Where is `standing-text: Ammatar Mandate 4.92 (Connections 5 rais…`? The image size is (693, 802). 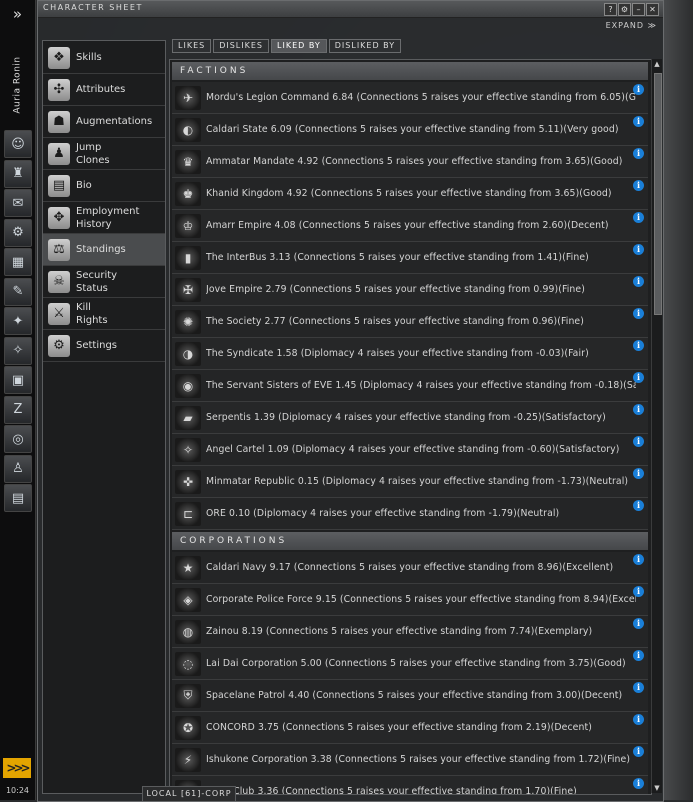 standing-text: Ammatar Mandate 4.92 (Connections 5 rais… is located at coordinates (414, 161).